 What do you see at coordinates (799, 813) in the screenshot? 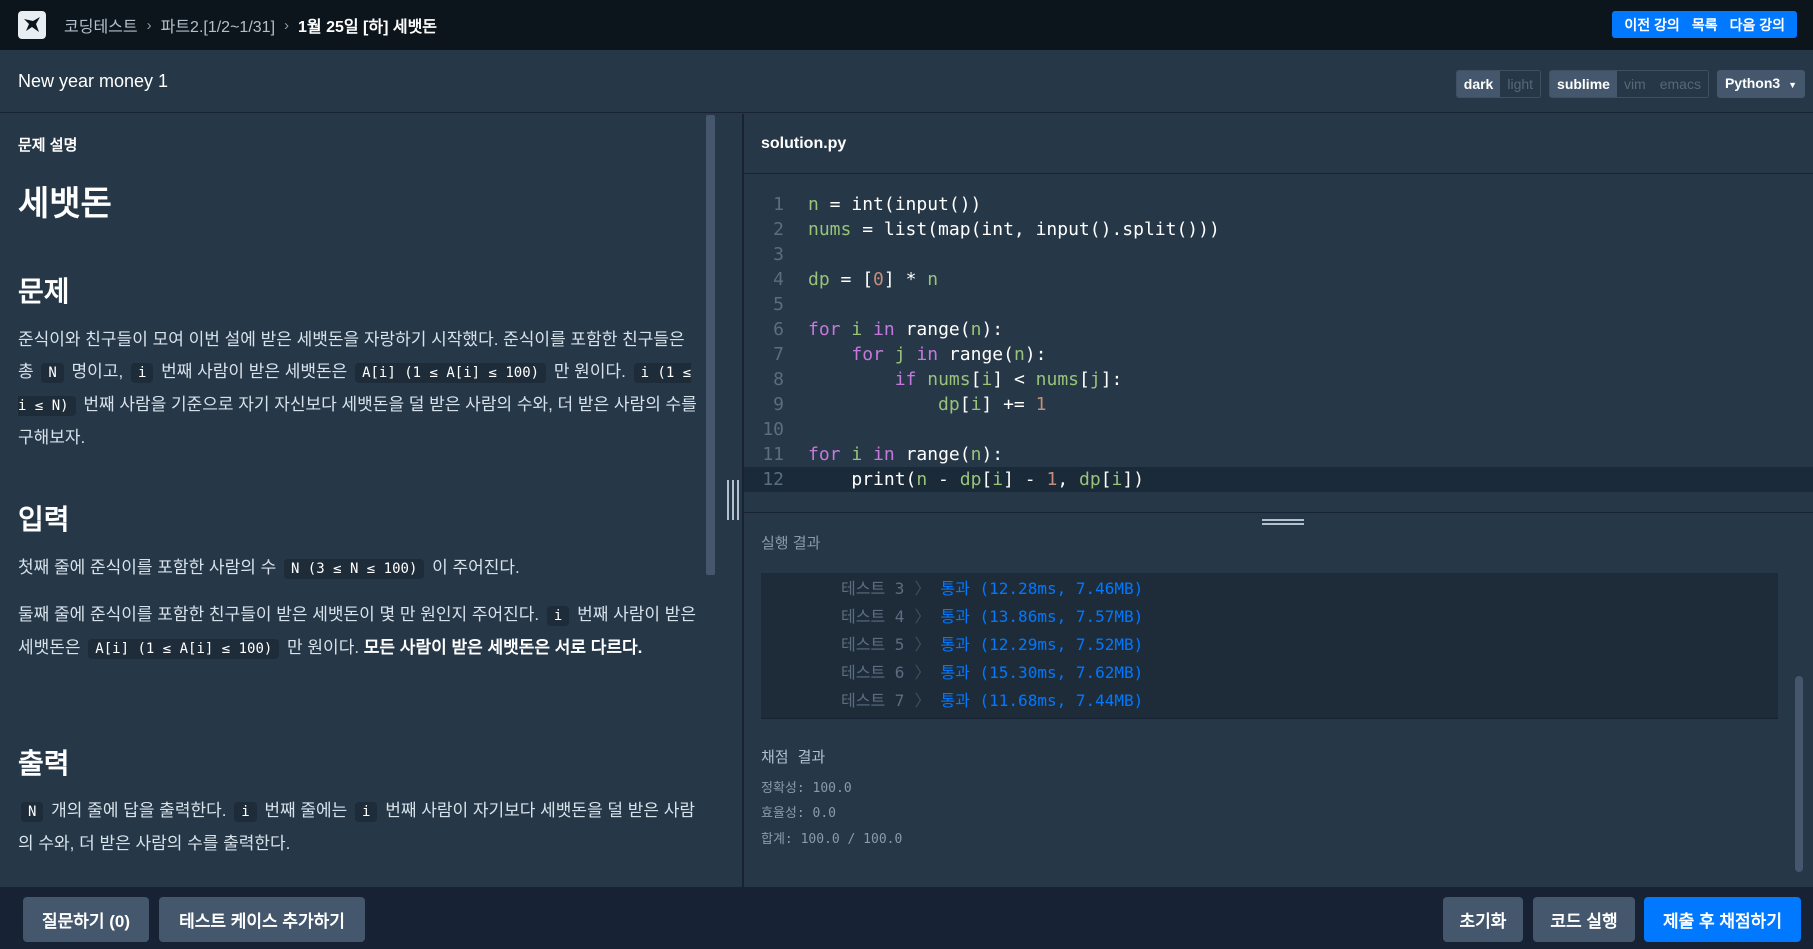
I see `score-efficiency: 효율성: 0.0` at bounding box center [799, 813].